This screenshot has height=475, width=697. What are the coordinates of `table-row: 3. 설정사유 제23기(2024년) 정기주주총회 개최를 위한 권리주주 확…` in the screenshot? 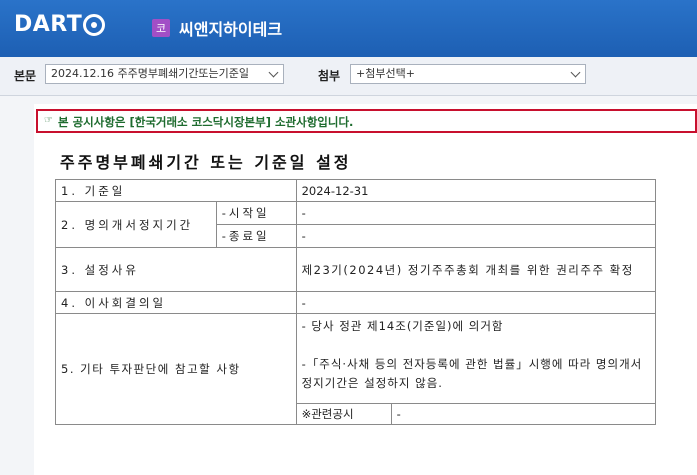 It's located at (356, 269).